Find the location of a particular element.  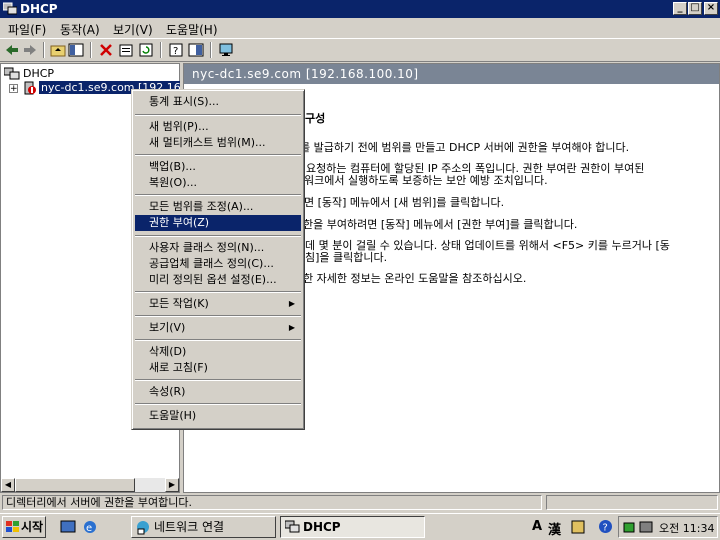

taskbar: 시작 e 네트워크 연결 DHCP A 漢 ? 오전 11:34 is located at coordinates (360, 526).